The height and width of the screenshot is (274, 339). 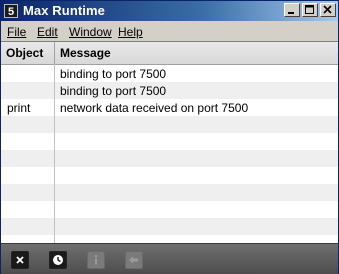 I want to click on menu-help-label: Help, so click(x=130, y=32).